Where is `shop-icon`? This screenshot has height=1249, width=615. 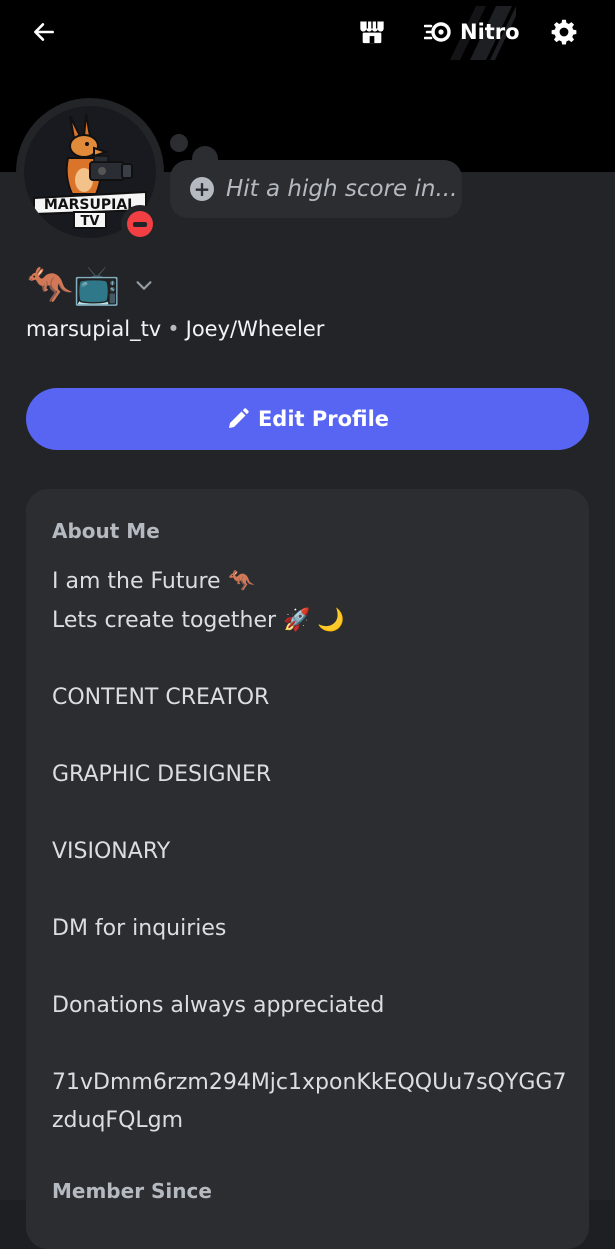
shop-icon is located at coordinates (372, 32).